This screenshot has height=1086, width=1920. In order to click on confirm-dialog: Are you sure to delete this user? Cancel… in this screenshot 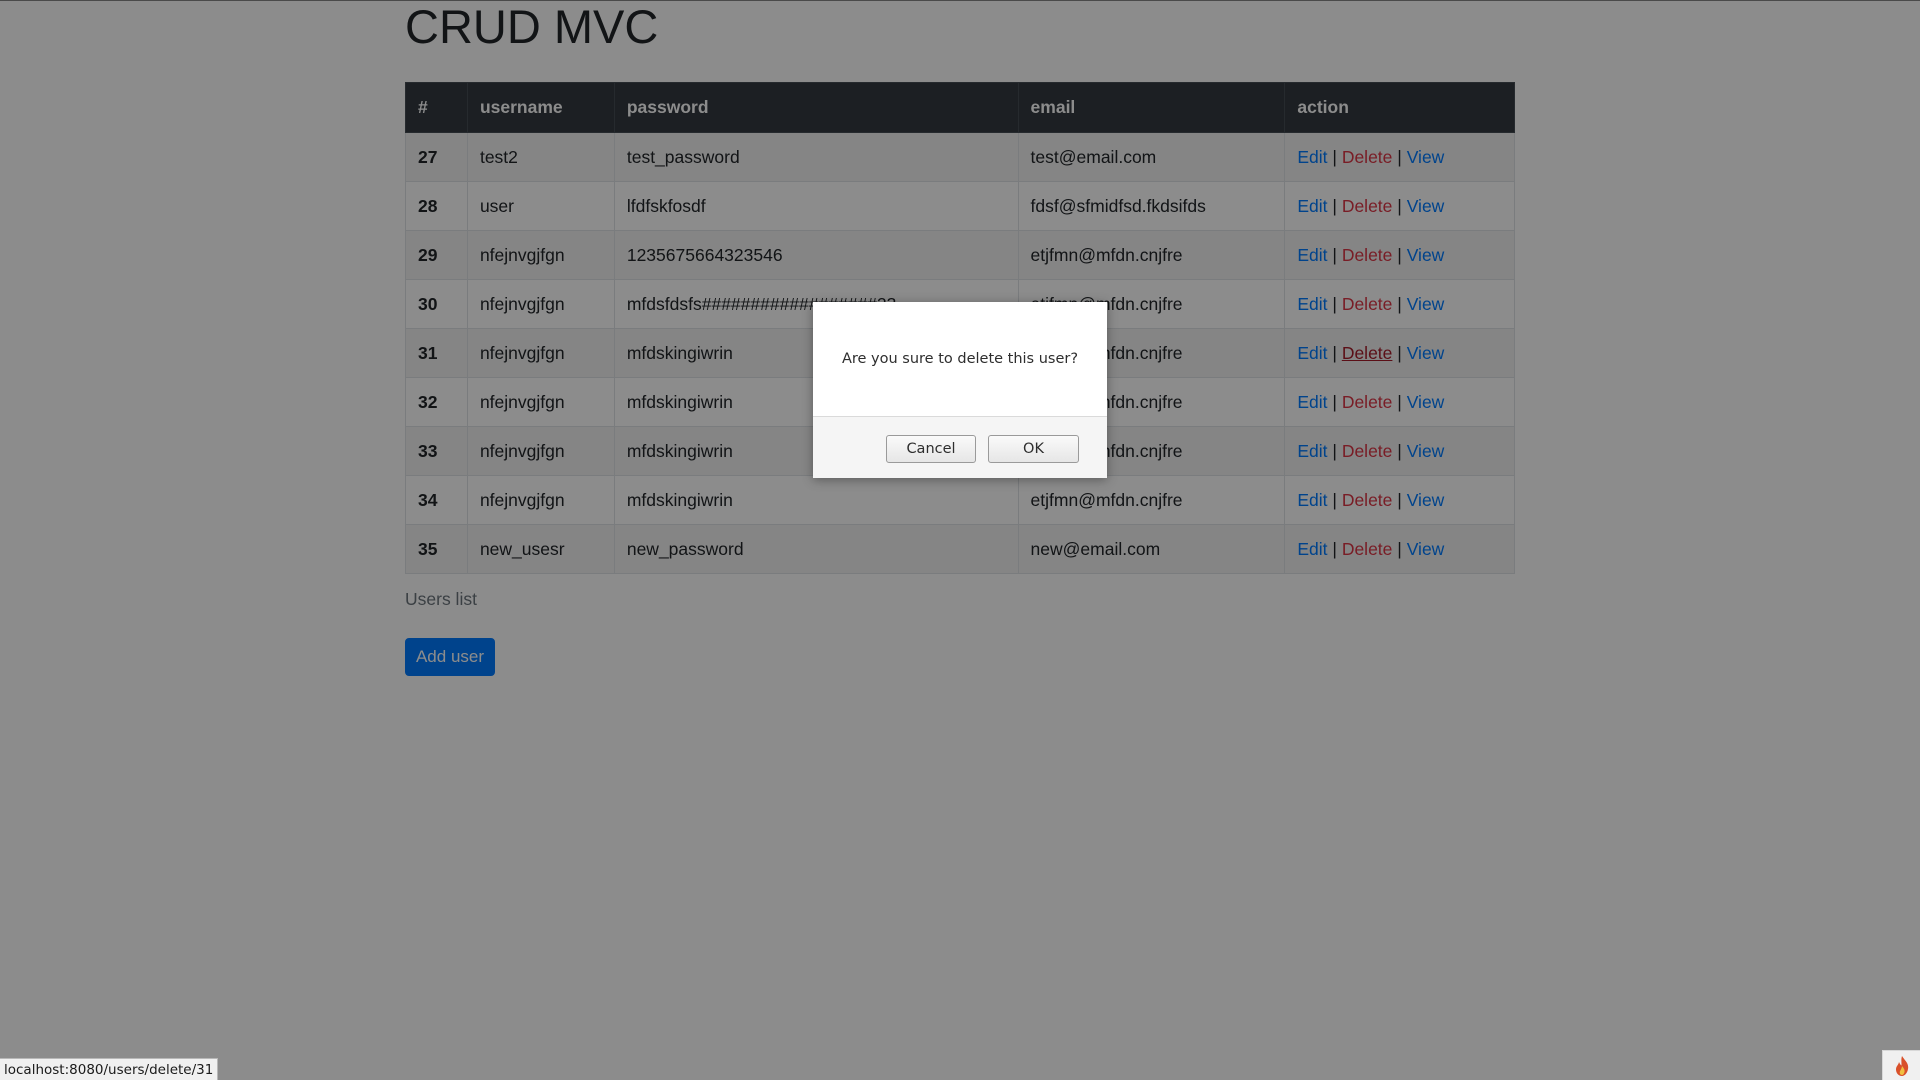, I will do `click(960, 390)`.